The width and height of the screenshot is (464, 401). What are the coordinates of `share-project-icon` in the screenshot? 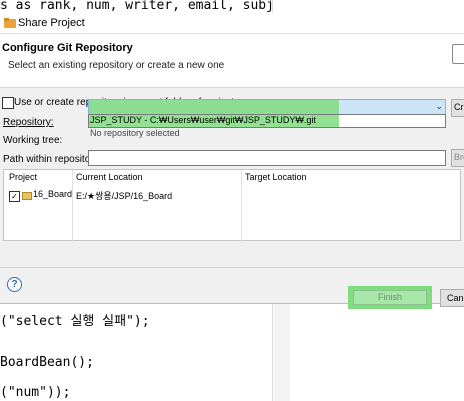 It's located at (10, 23).